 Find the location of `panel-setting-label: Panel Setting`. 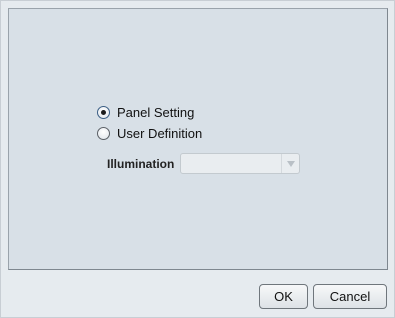

panel-setting-label: Panel Setting is located at coordinates (156, 112).